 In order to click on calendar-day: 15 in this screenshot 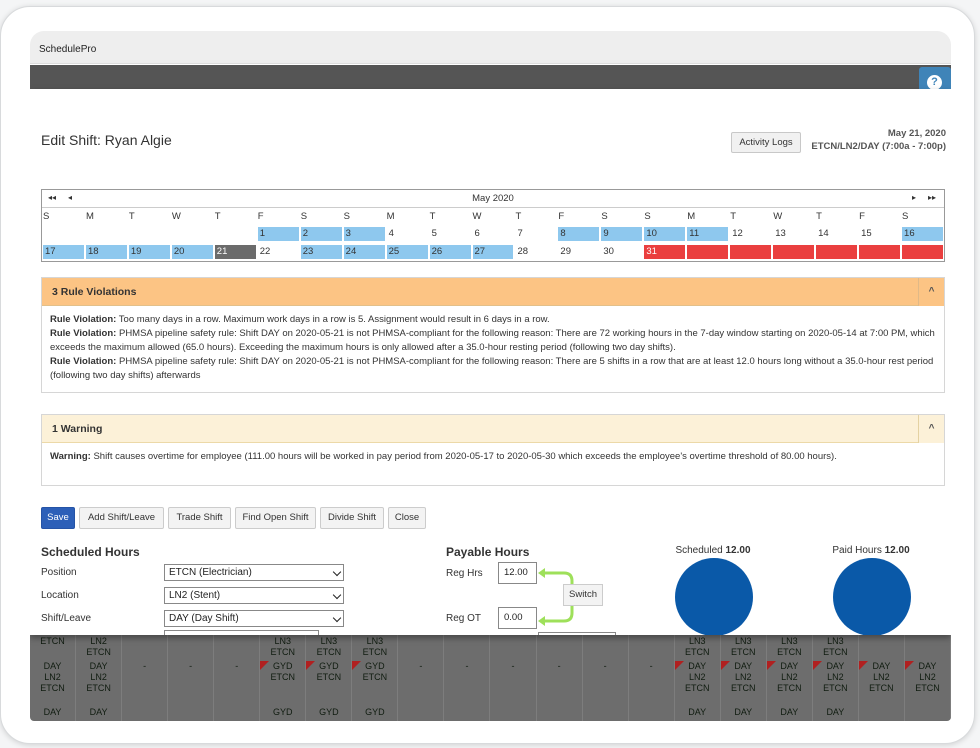, I will do `click(879, 234)`.